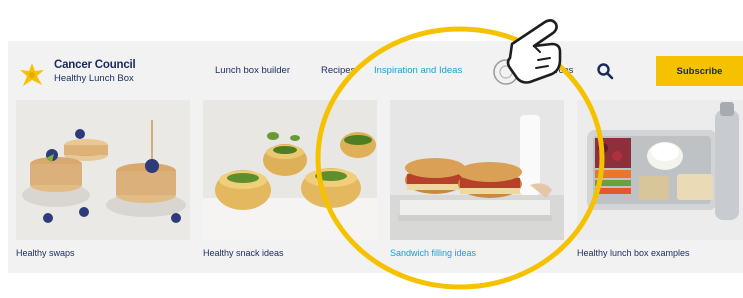 This screenshot has height=298, width=743. What do you see at coordinates (418, 70) in the screenshot?
I see `nav-inspiration-and-ideas: Inspiration and Ideas` at bounding box center [418, 70].